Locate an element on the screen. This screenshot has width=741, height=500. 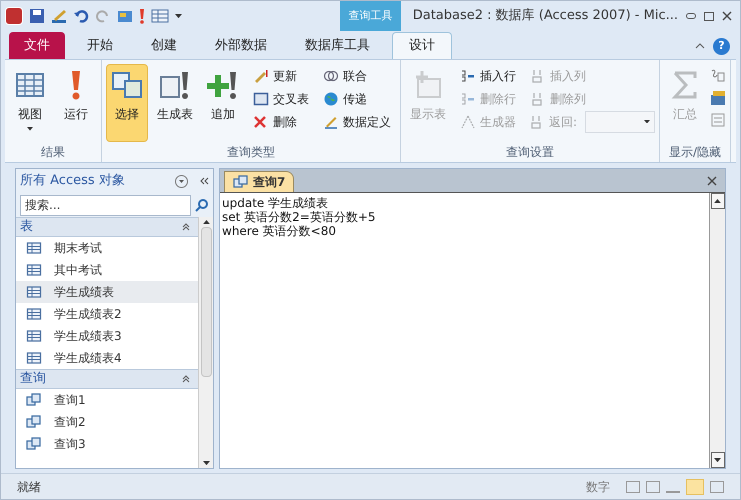
ribbon-button: 插入行 is located at coordinates (488, 75).